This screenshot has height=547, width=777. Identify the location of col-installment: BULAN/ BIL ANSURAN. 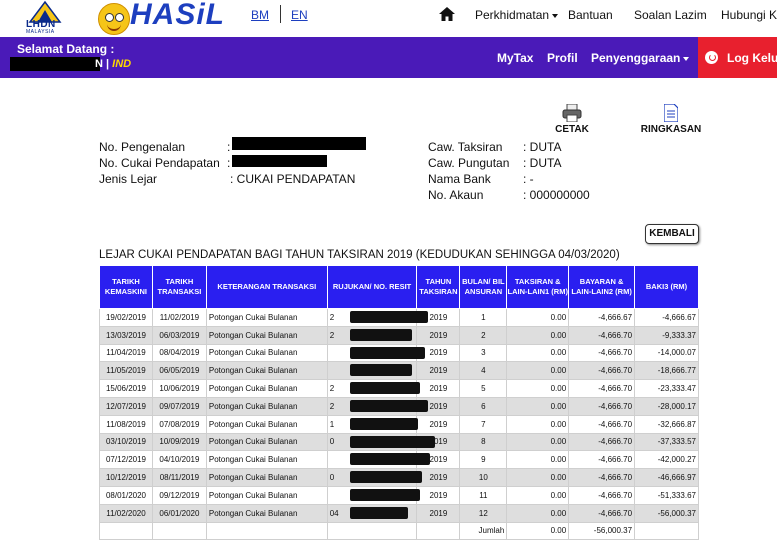
(483, 287).